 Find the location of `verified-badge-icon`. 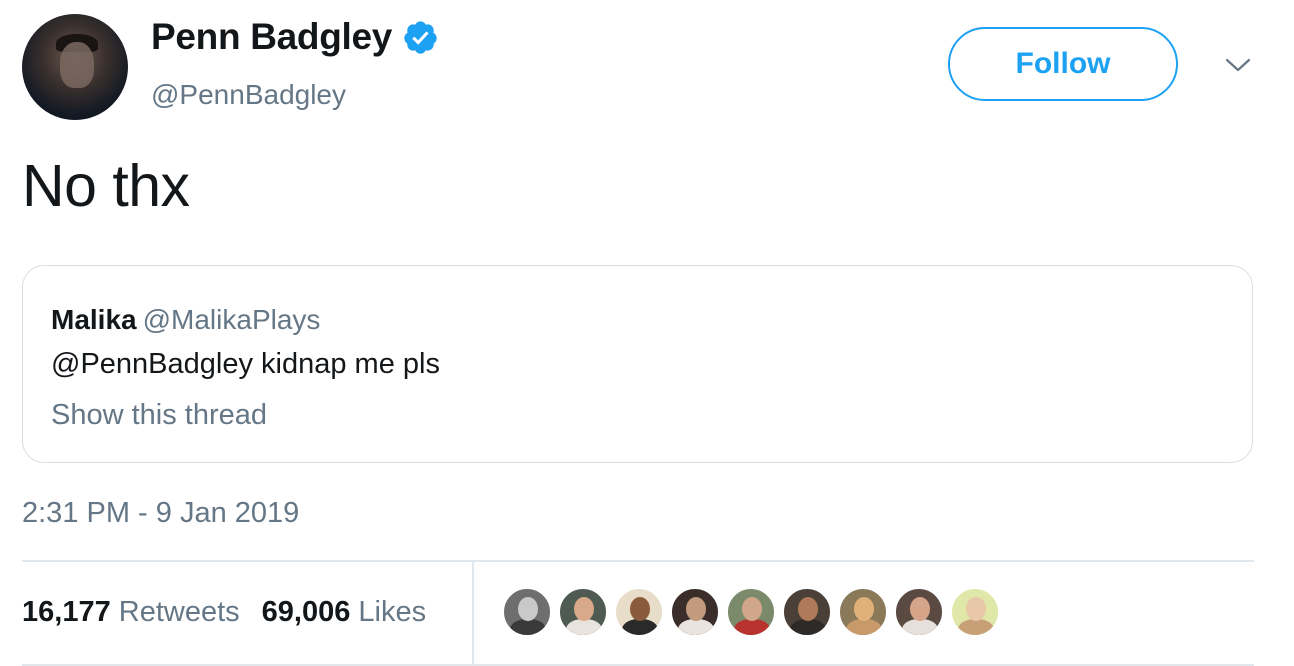

verified-badge-icon is located at coordinates (420, 37).